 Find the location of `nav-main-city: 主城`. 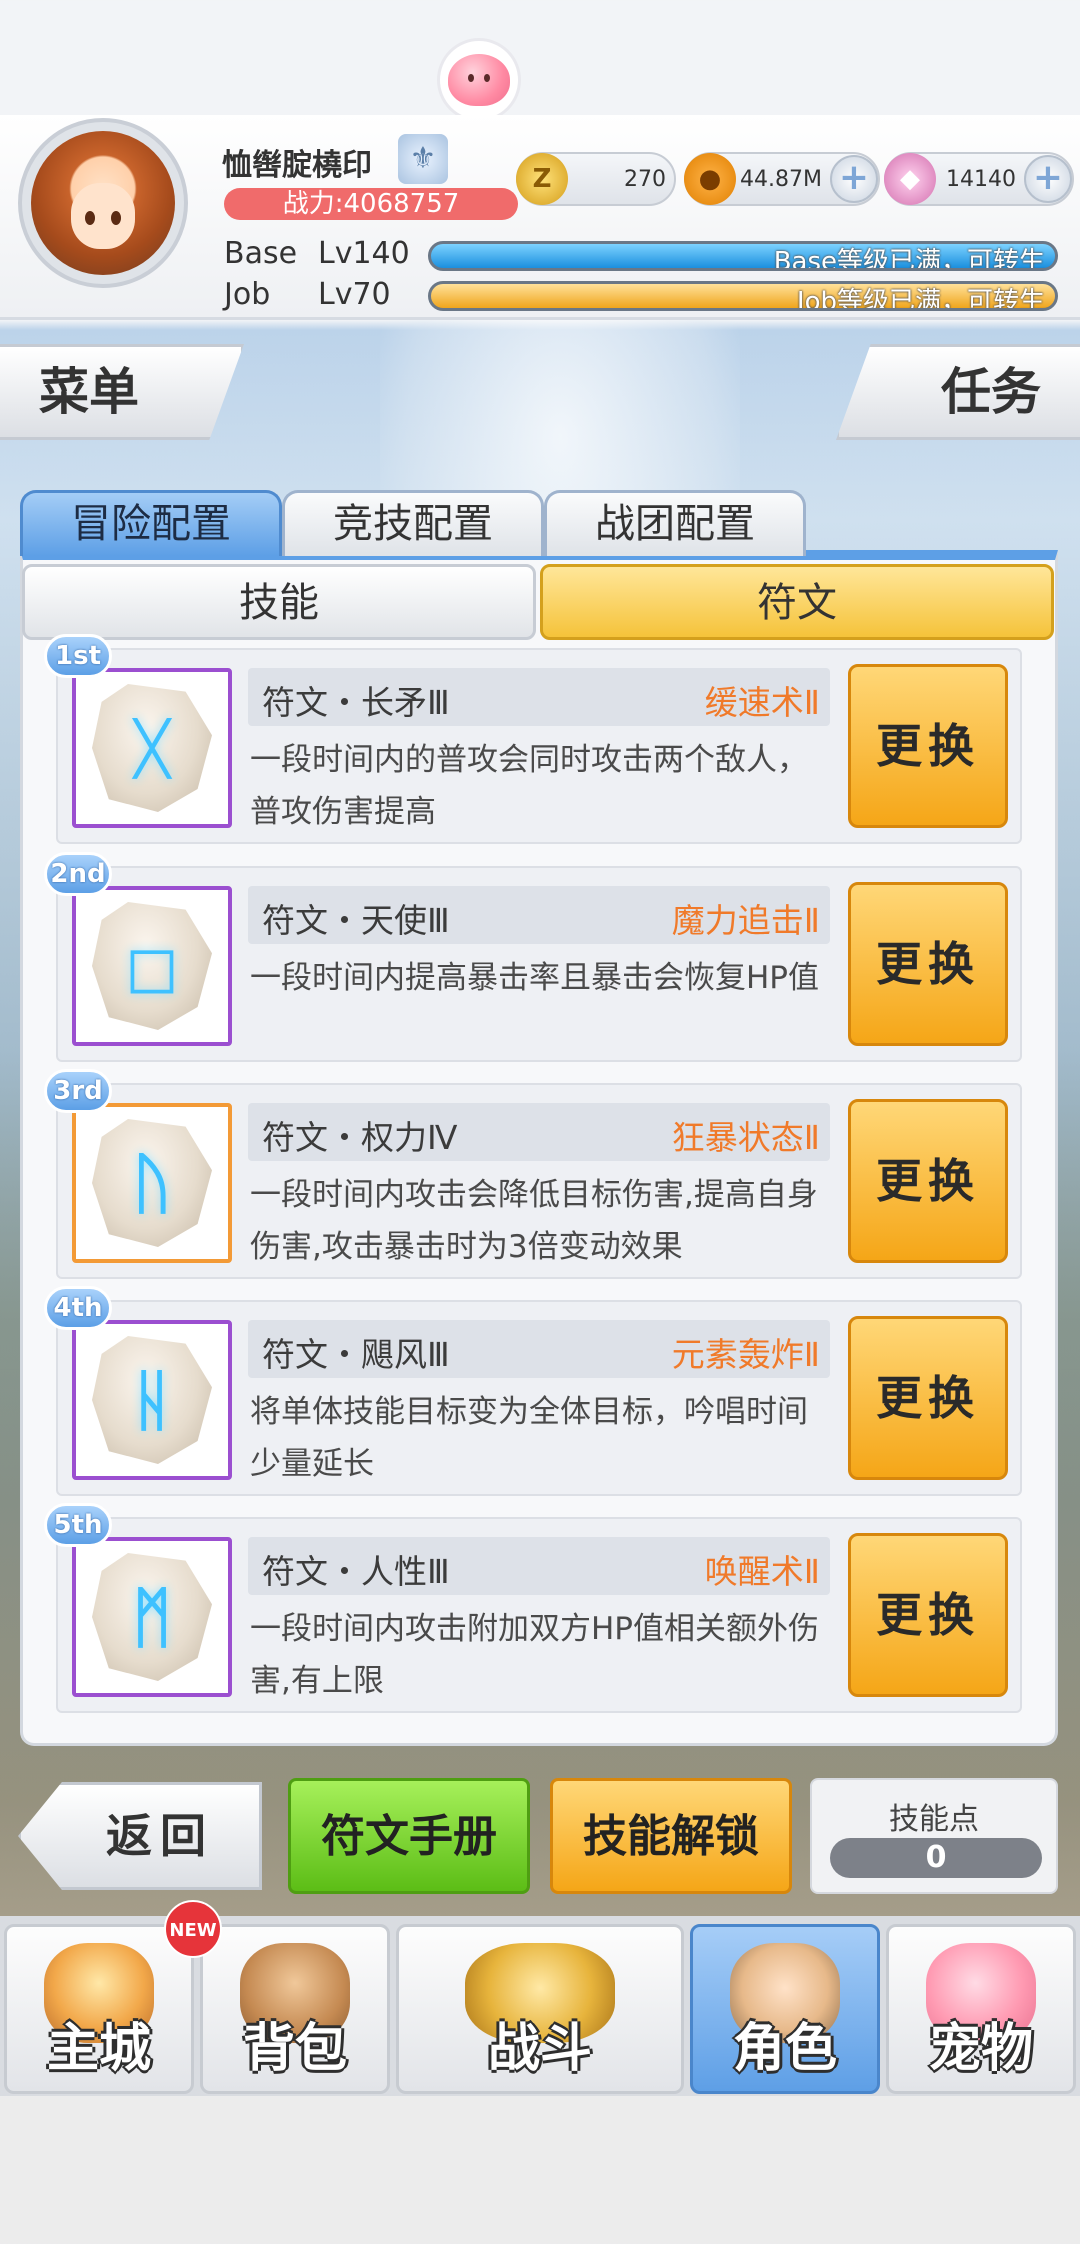

nav-main-city: 主城 is located at coordinates (99, 2009).